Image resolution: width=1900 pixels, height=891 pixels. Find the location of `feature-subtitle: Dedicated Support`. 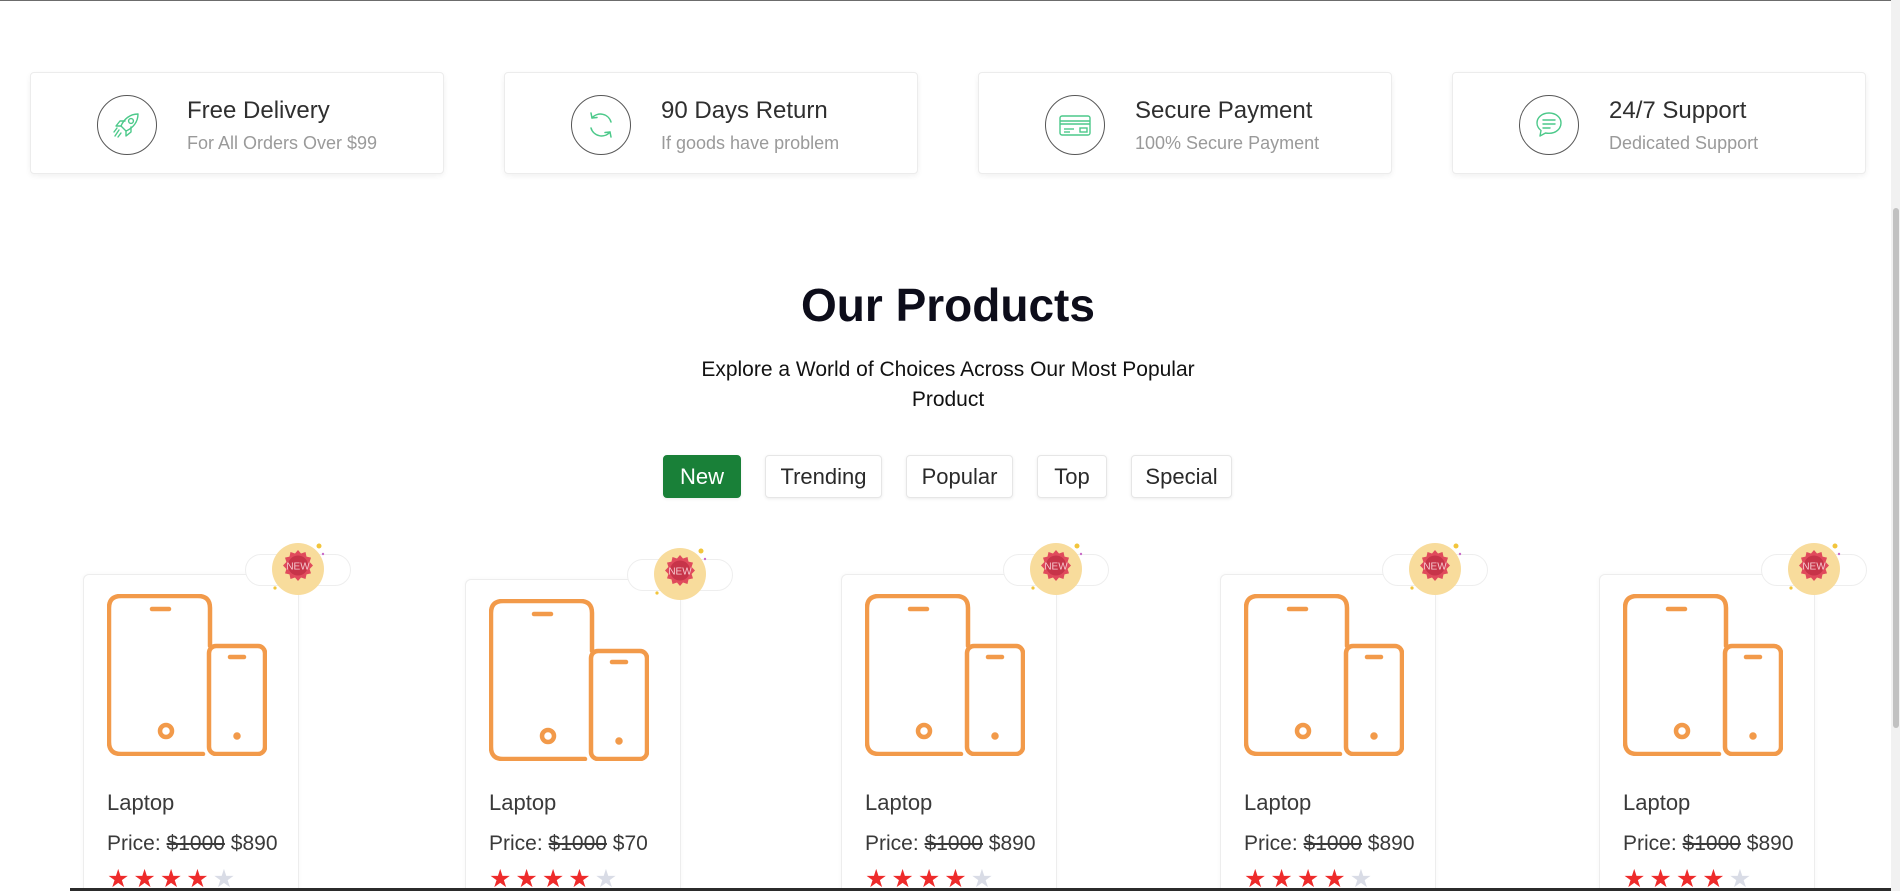

feature-subtitle: Dedicated Support is located at coordinates (1684, 143).